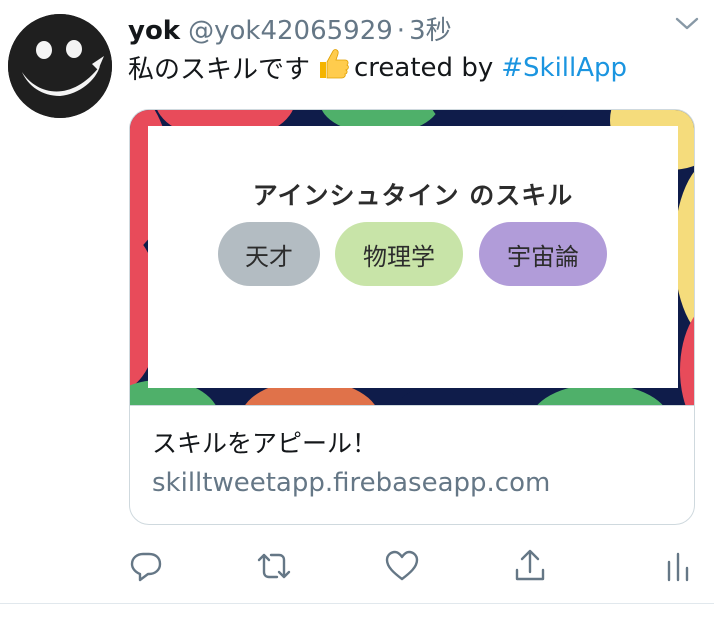 This screenshot has width=714, height=624. Describe the element at coordinates (399, 254) in the screenshot. I see `skill-badge: 物理学` at that location.